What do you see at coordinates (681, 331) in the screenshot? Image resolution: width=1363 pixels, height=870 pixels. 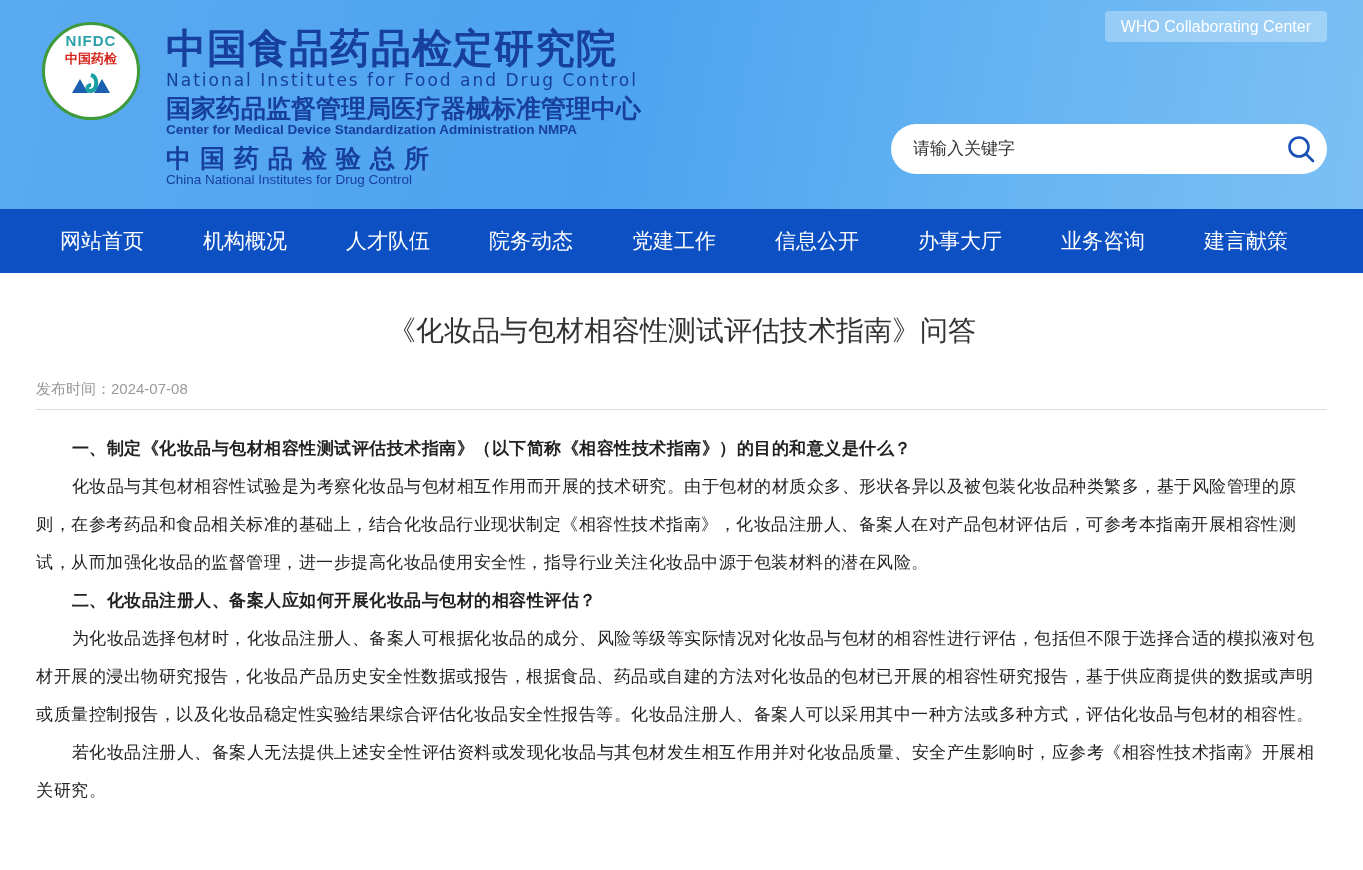 I see `article-title: 《化妆品与包材相容性测试评估技术指南》问答` at bounding box center [681, 331].